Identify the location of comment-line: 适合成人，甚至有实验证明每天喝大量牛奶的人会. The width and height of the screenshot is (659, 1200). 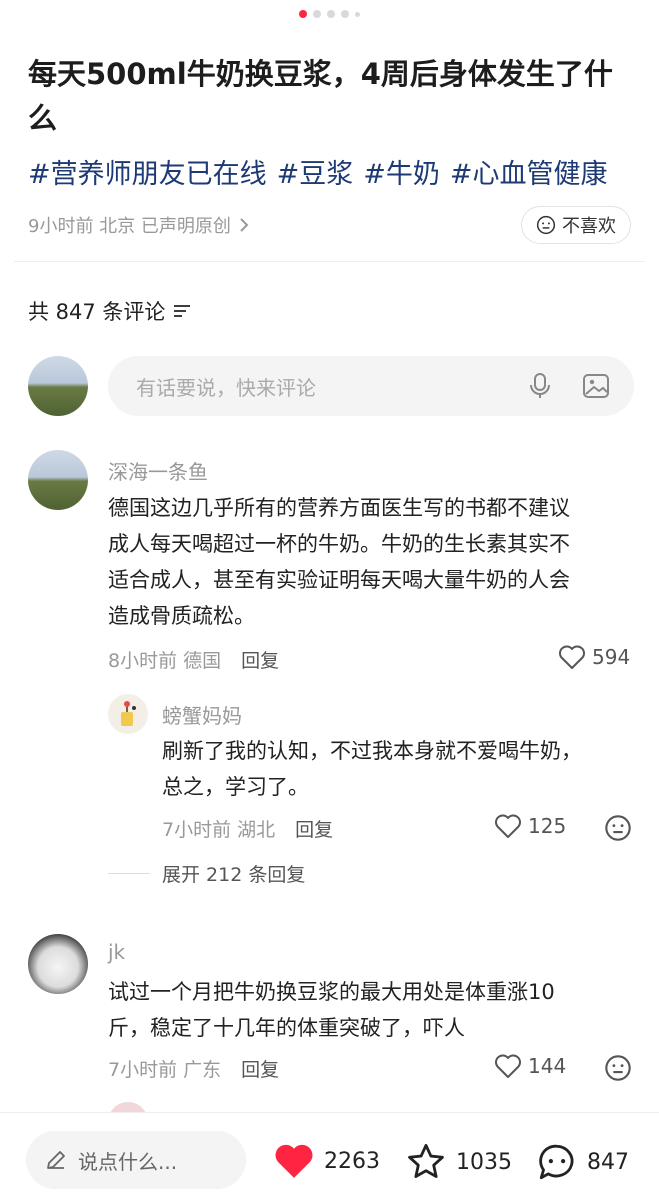
(339, 580).